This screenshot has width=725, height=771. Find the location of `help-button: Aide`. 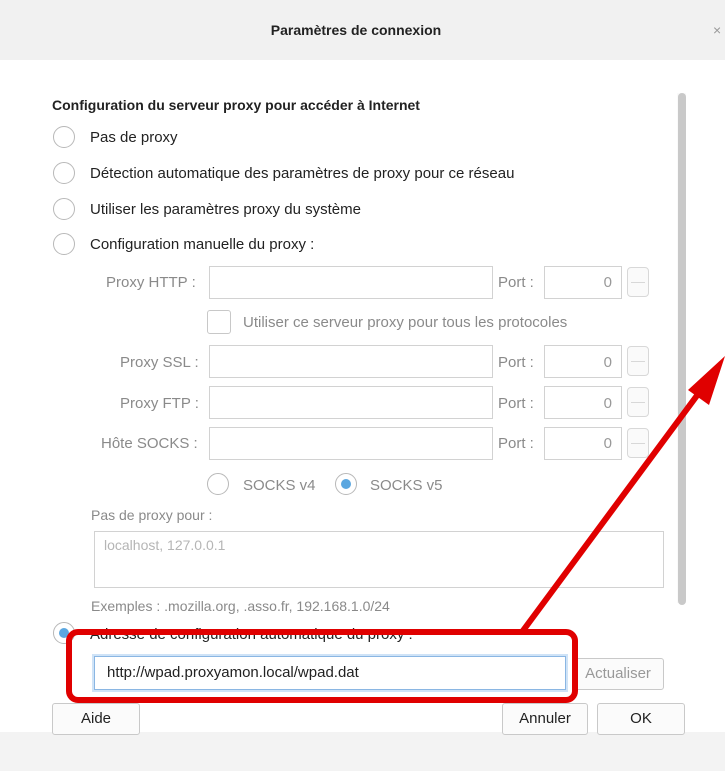

help-button: Aide is located at coordinates (96, 719).